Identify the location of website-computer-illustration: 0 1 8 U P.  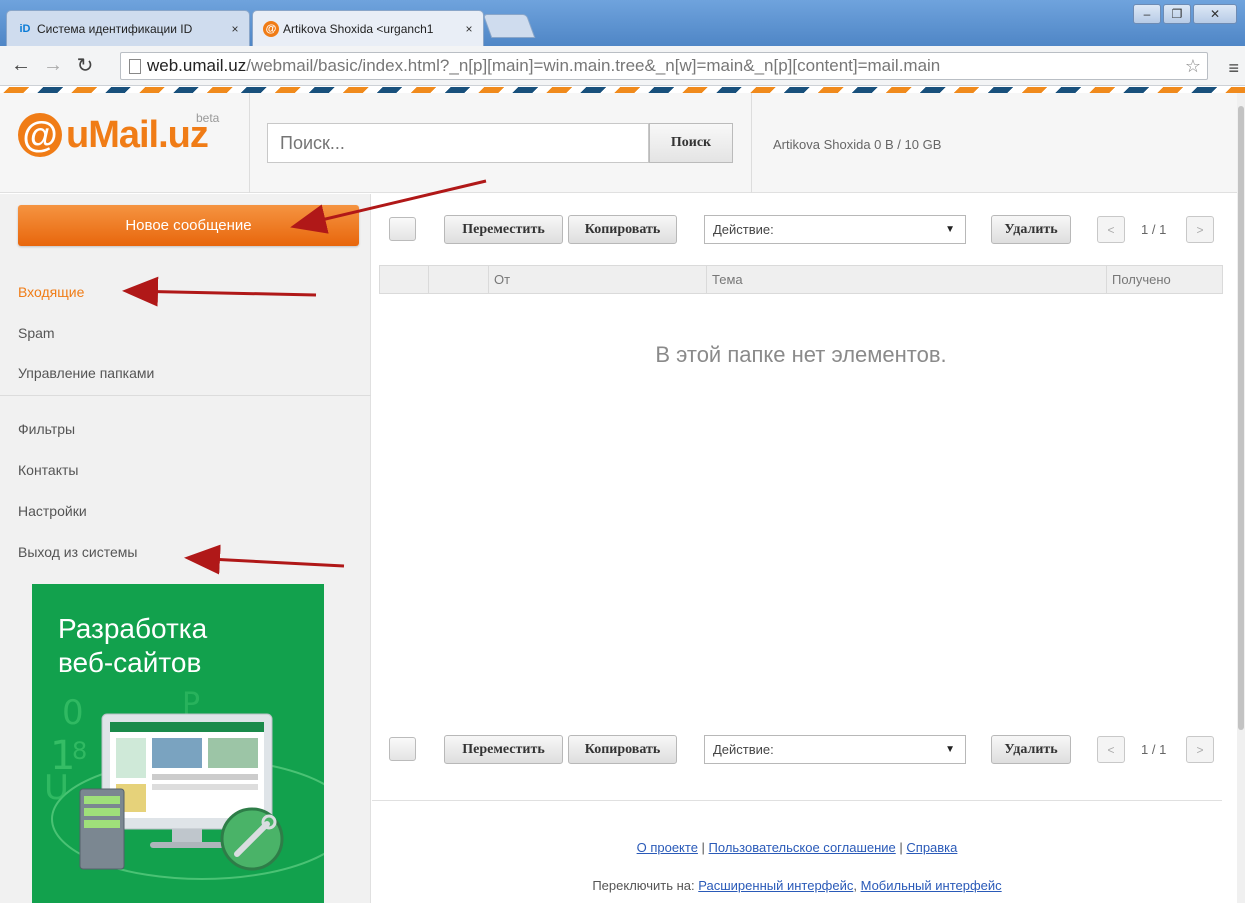
(184, 783).